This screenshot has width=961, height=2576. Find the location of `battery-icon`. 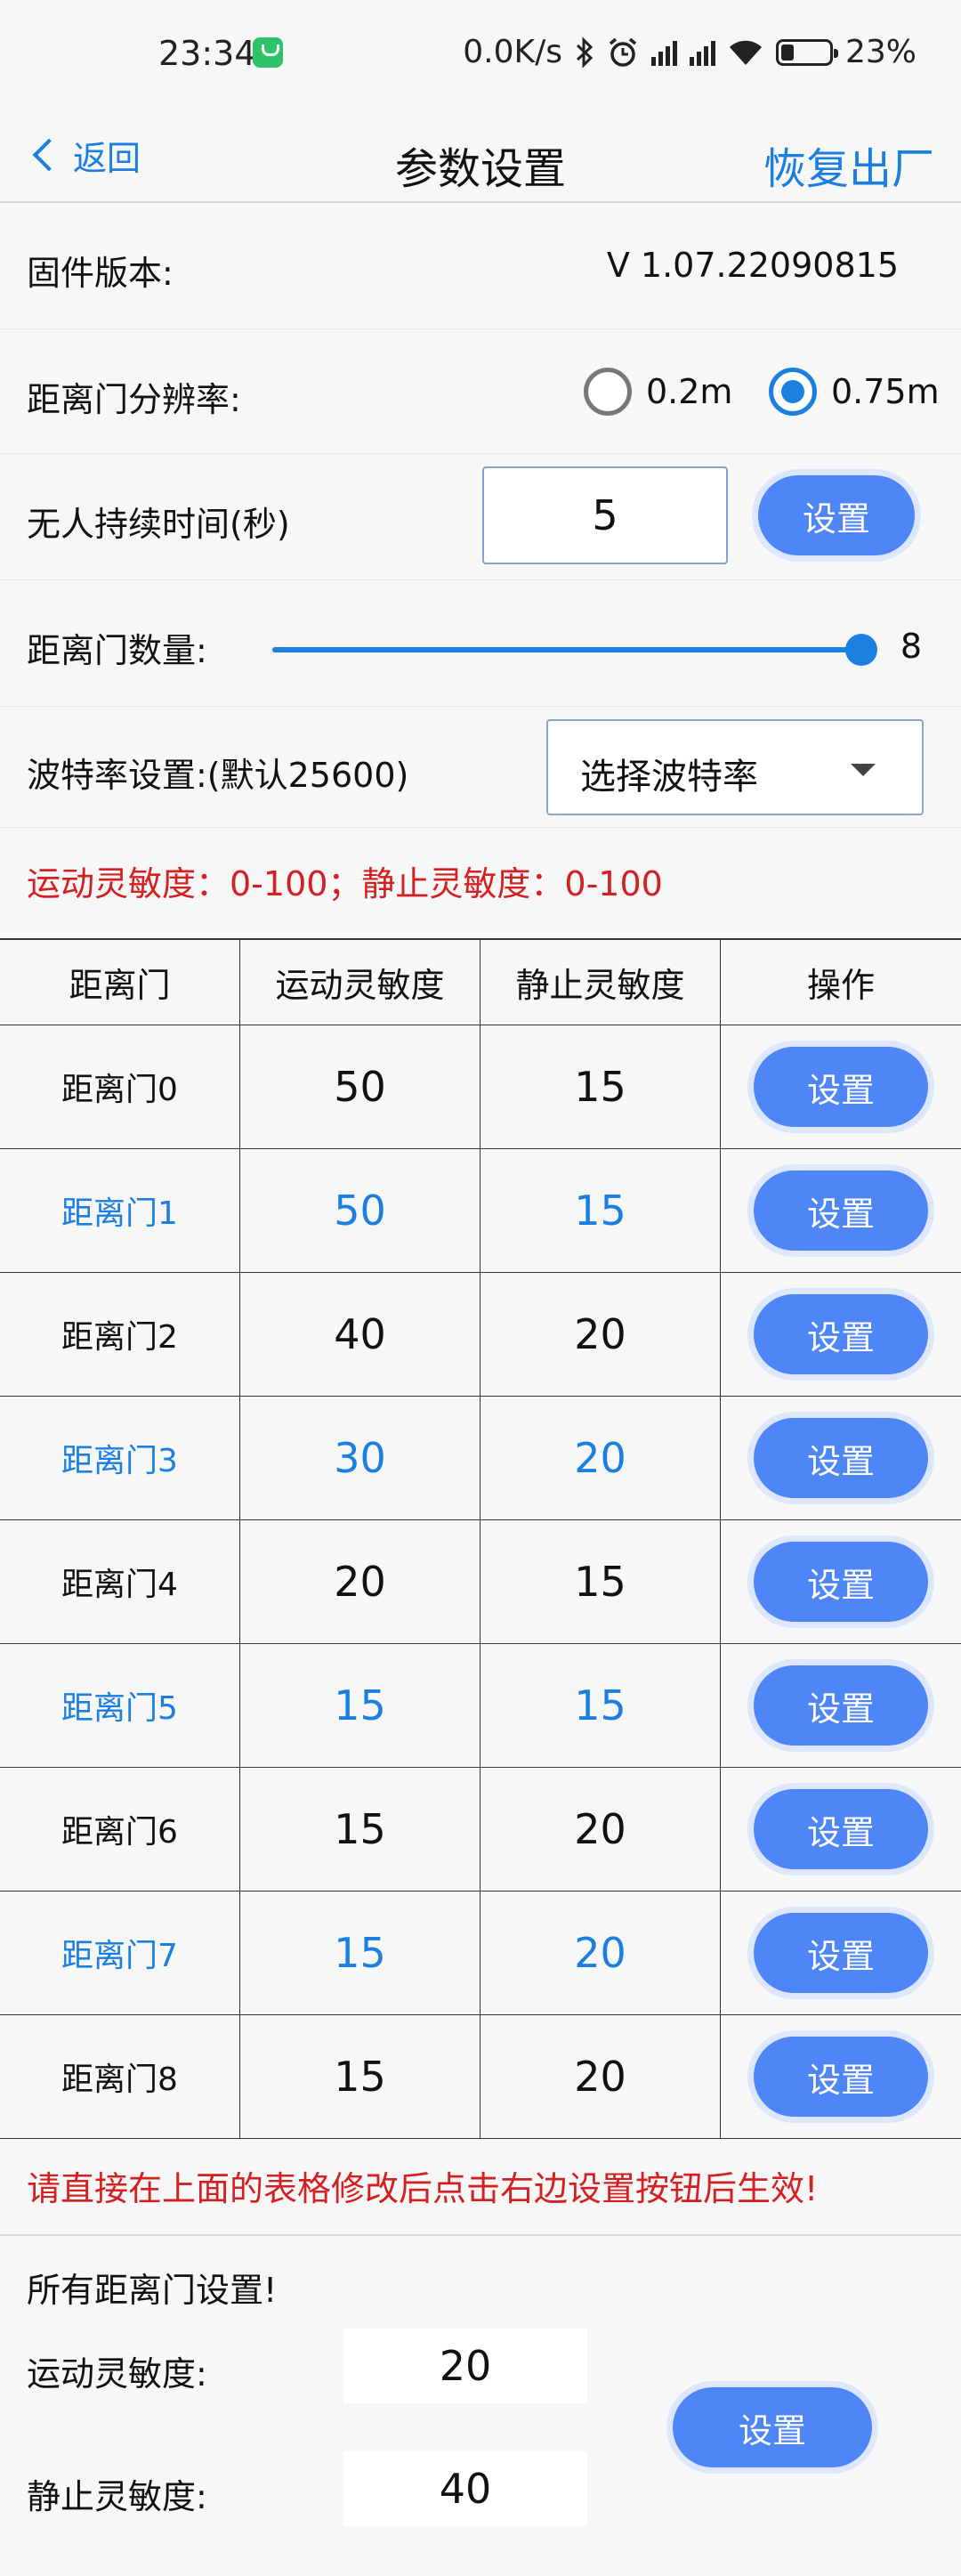

battery-icon is located at coordinates (806, 52).